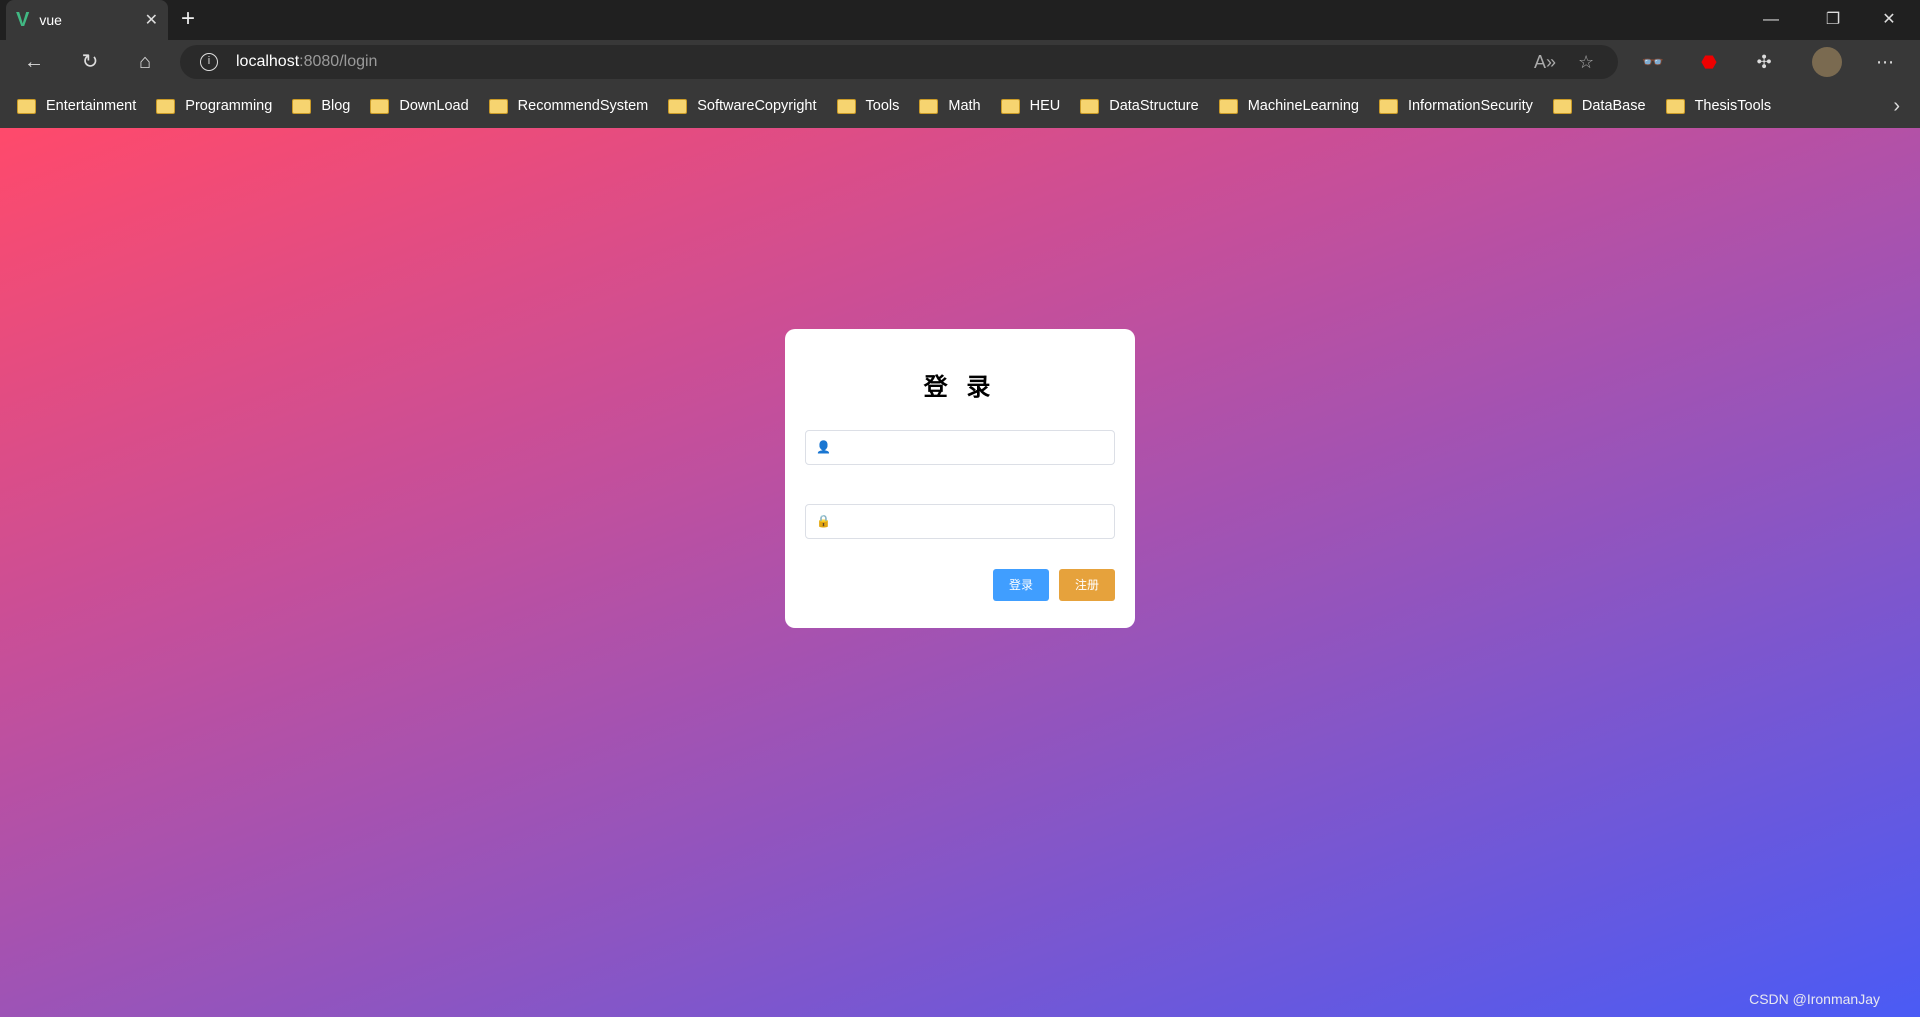  I want to click on bookmark-database: DataBase, so click(1599, 106).